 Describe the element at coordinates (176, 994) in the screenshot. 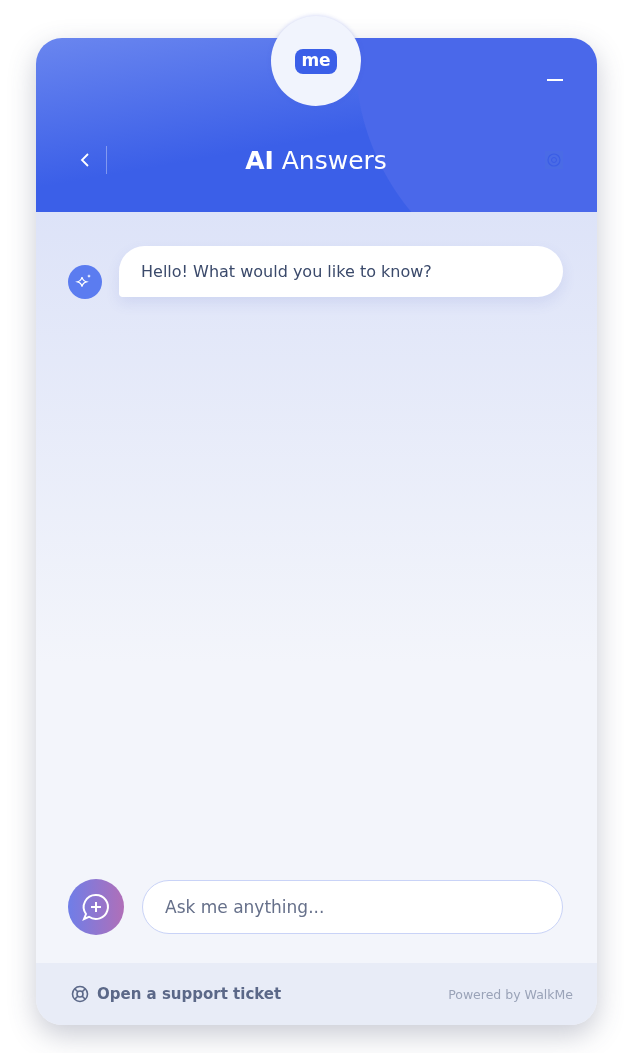

I see `support-ticket-link: Open a support ticket` at that location.